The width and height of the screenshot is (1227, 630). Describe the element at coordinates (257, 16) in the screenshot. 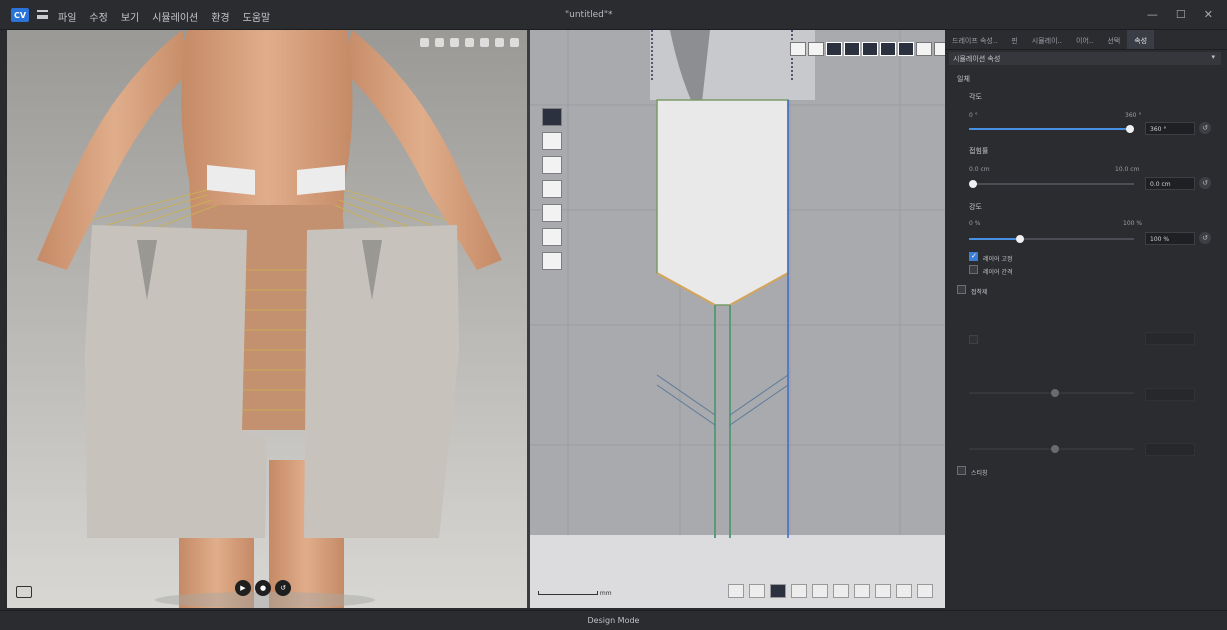

I see `menu-help: 도움말` at that location.